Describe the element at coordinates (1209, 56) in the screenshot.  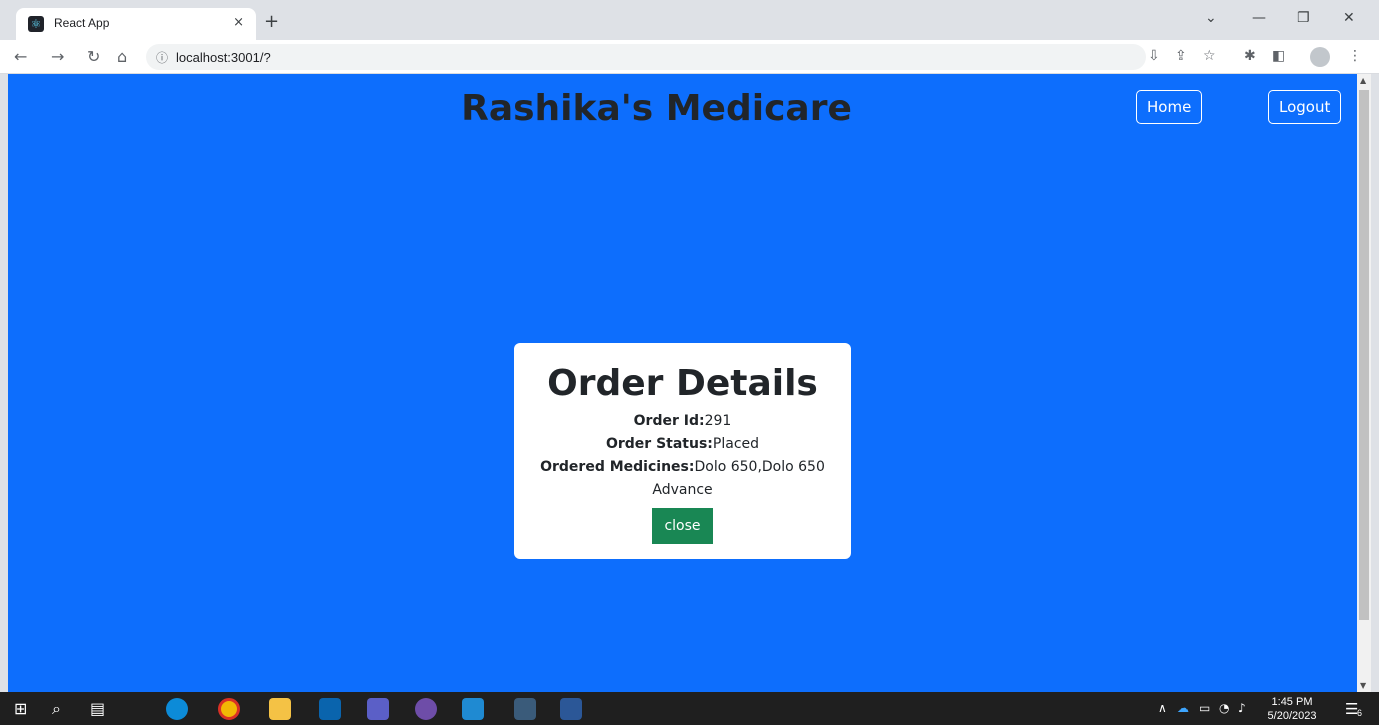
I see `bookmark-star-icon: ☆` at that location.